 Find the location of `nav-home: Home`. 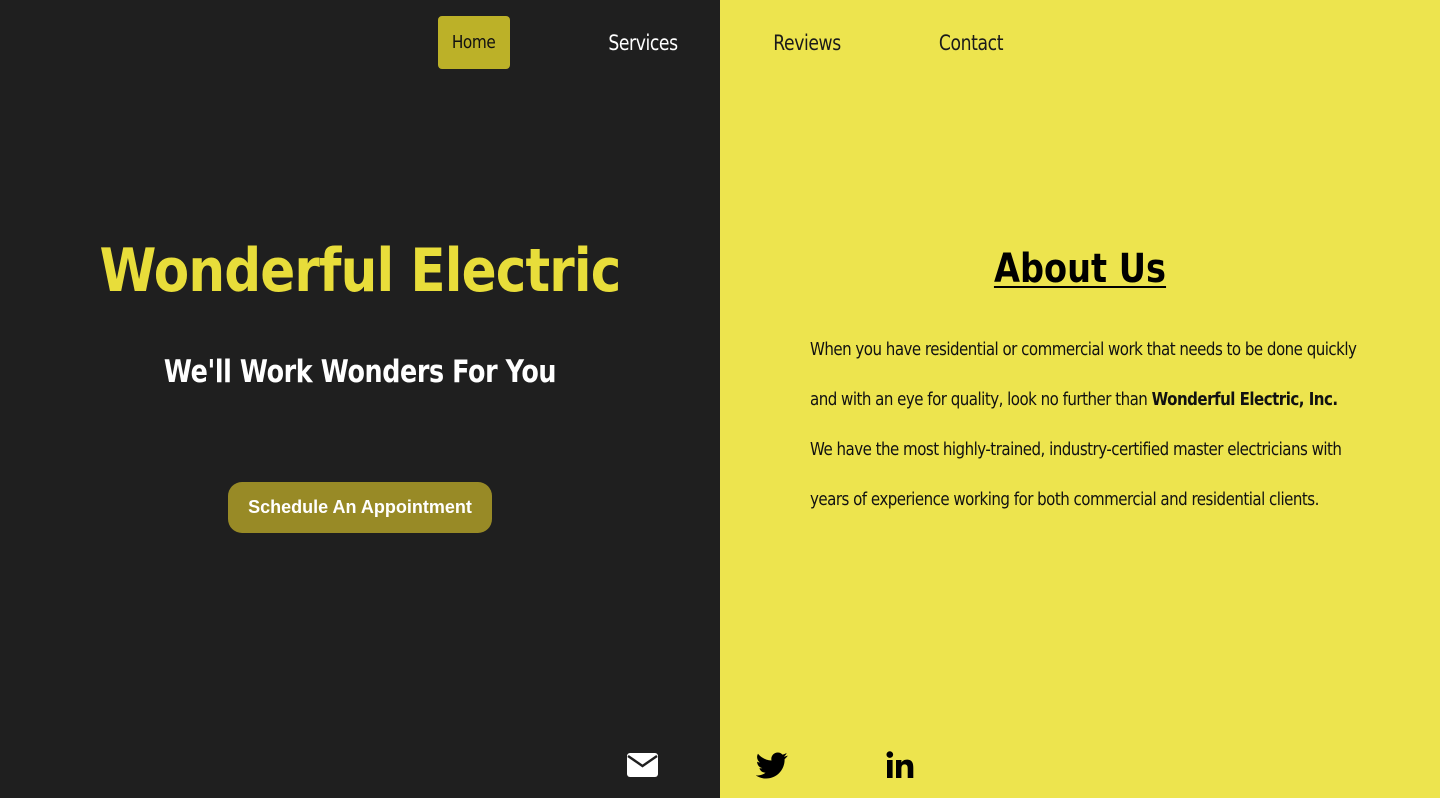

nav-home: Home is located at coordinates (474, 42).